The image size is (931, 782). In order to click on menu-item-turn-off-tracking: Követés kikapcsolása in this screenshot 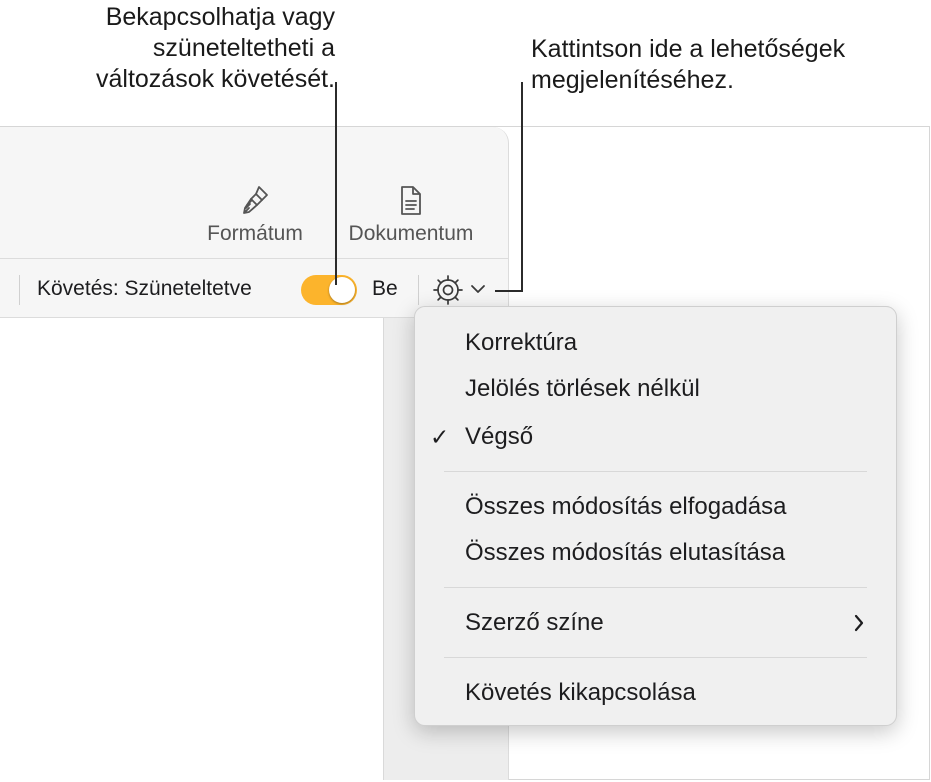, I will do `click(655, 693)`.